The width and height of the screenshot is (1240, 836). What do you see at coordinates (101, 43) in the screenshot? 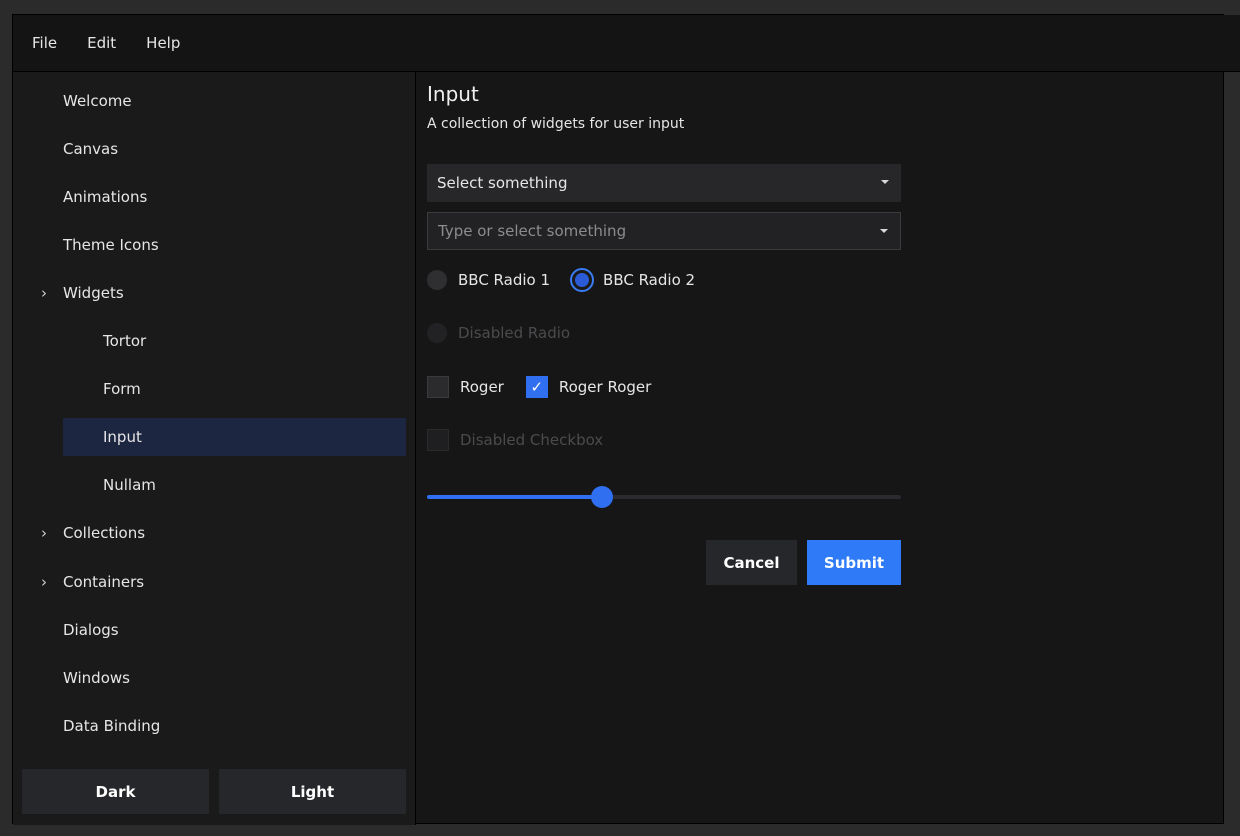
I see `menu-edit: Edit` at bounding box center [101, 43].